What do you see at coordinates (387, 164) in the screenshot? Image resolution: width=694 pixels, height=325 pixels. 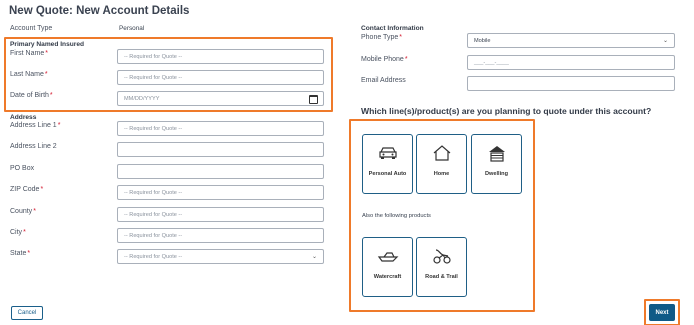 I see `product-tile-personal-auto: Personal Auto` at bounding box center [387, 164].